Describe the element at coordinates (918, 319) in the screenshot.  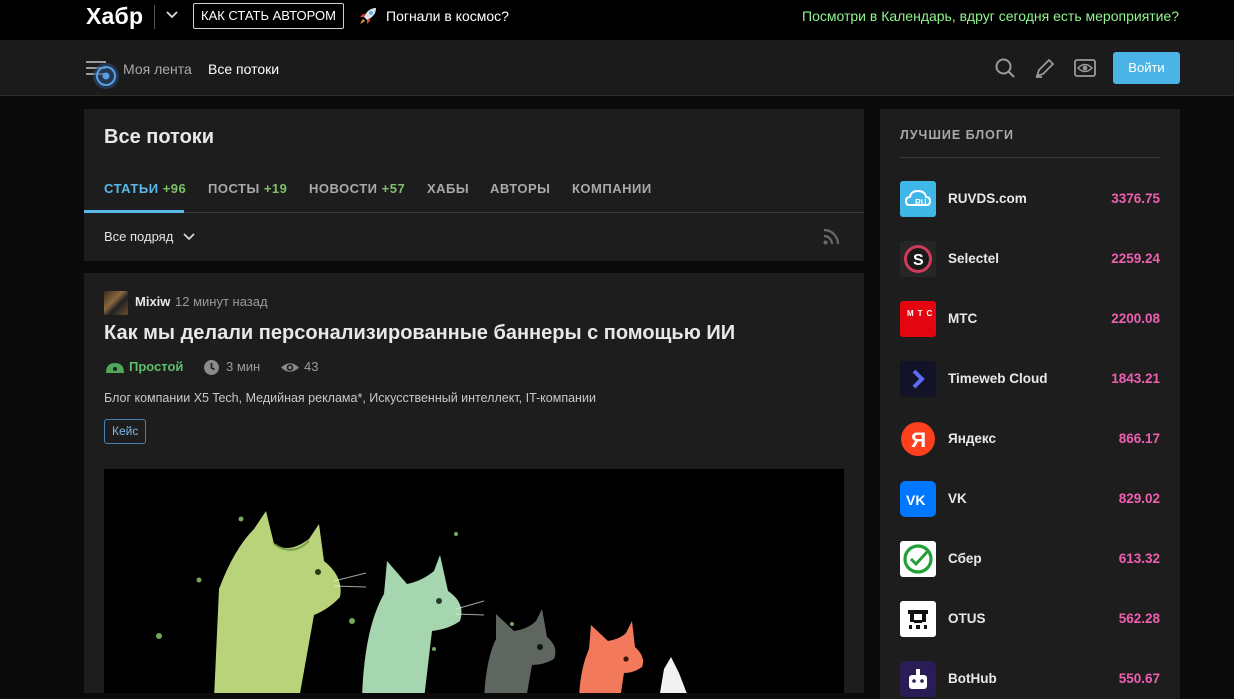
I see `mts-logo: МТС` at that location.